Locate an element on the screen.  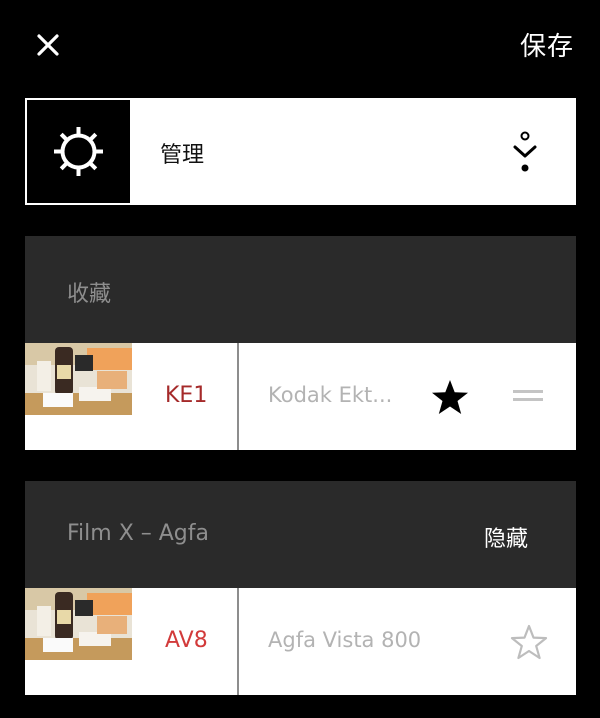
hide-button: 隐藏 is located at coordinates (506, 537).